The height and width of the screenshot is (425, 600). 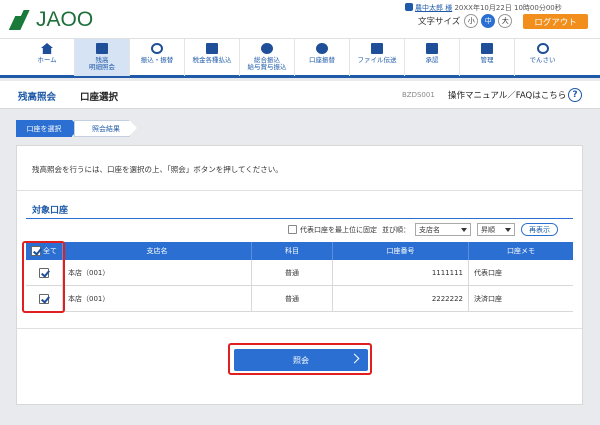 I want to click on account-memo-cell: 代表口座, so click(x=488, y=272).